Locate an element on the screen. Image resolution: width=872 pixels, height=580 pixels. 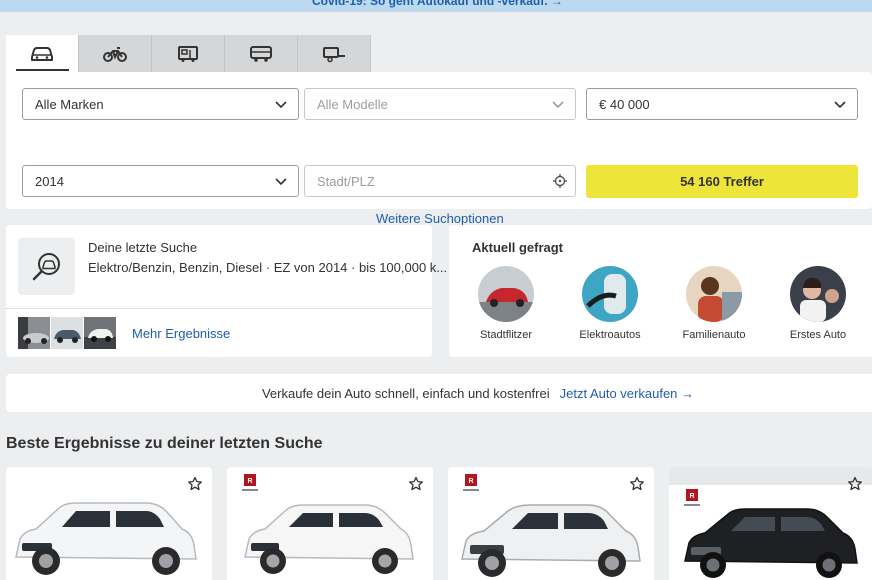
trending-label: Familienauto is located at coordinates (714, 335).